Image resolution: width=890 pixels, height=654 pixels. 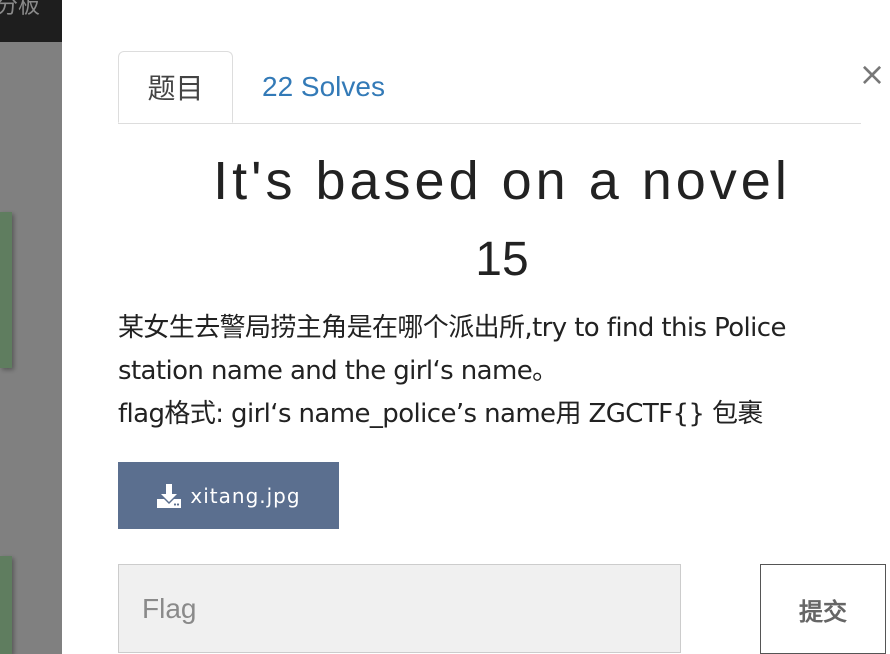 I want to click on modal-tabs: 题目 22 Solves, so click(x=489, y=87).